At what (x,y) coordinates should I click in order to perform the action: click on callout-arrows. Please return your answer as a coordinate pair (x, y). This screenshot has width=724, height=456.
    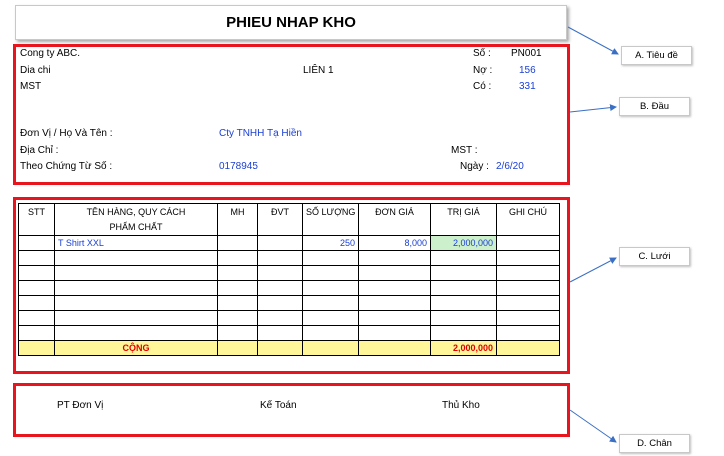
    Looking at the image, I should click on (593, 234).